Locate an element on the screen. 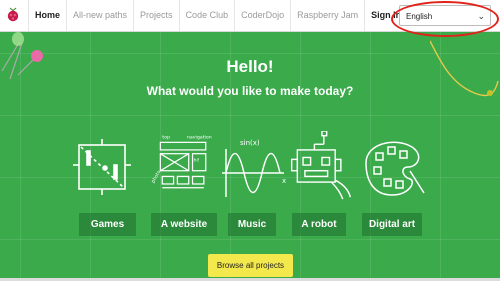  music-button: Music is located at coordinates (252, 224).